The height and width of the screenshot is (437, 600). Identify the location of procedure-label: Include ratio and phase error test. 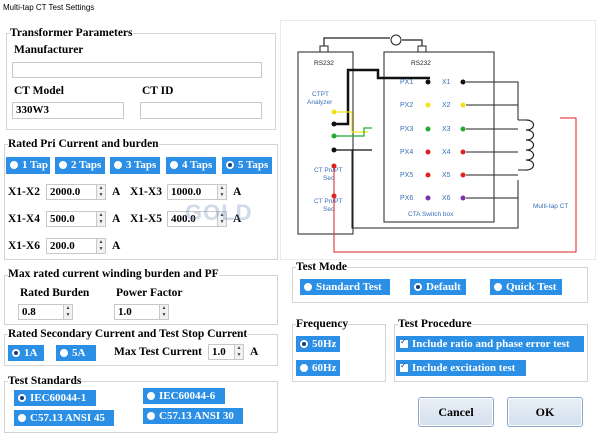
(491, 344).